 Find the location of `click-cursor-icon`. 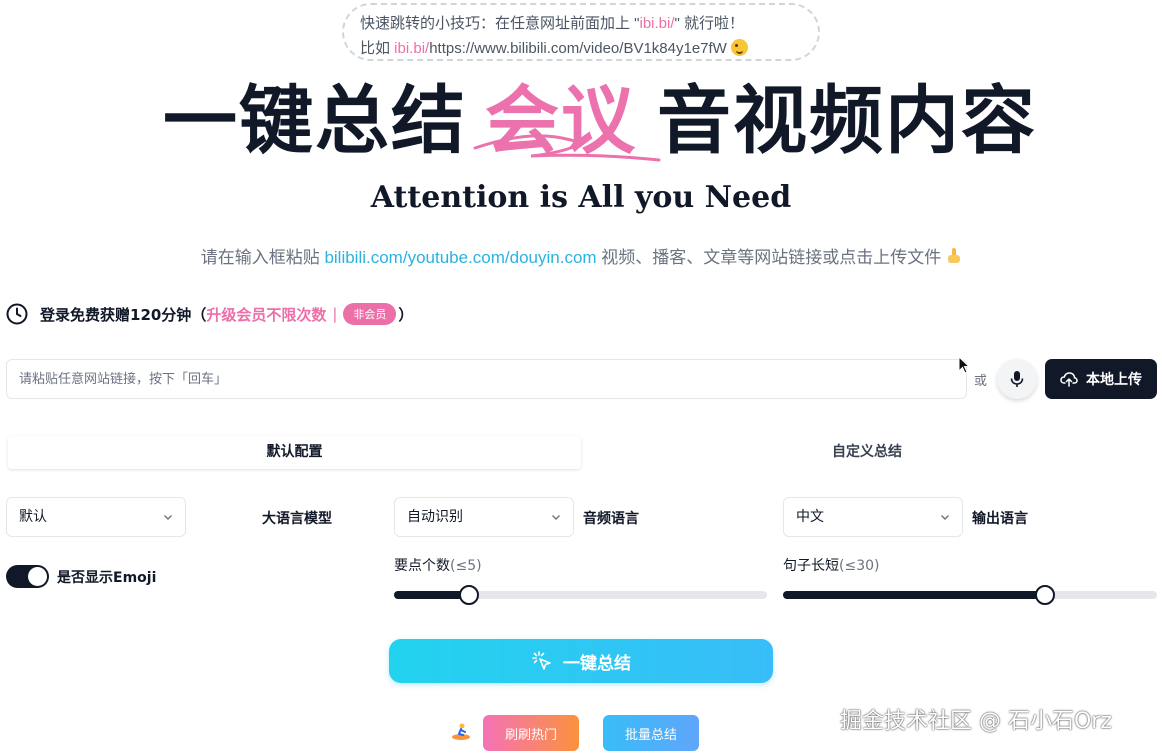

click-cursor-icon is located at coordinates (541, 660).